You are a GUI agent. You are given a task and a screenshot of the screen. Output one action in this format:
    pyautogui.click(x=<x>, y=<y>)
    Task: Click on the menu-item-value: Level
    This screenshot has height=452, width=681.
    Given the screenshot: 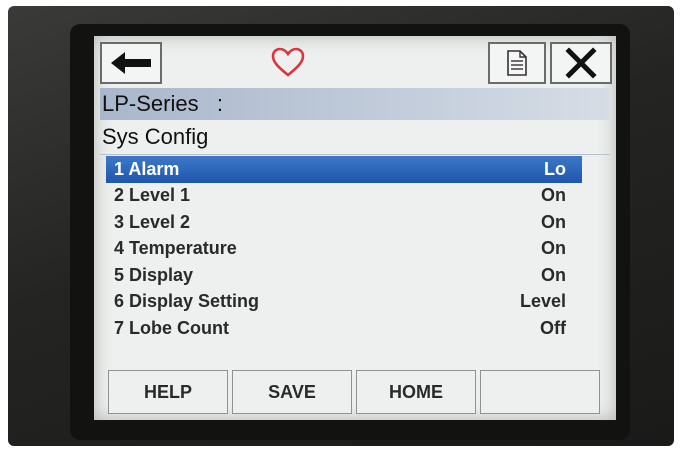 What is the action you would take?
    pyautogui.click(x=542, y=301)
    